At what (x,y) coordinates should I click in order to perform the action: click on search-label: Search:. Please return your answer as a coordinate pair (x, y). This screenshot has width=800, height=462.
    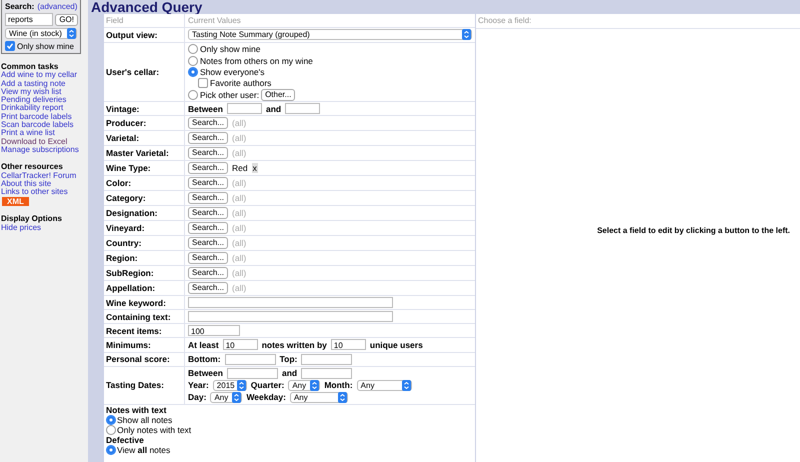
    Looking at the image, I should click on (19, 6).